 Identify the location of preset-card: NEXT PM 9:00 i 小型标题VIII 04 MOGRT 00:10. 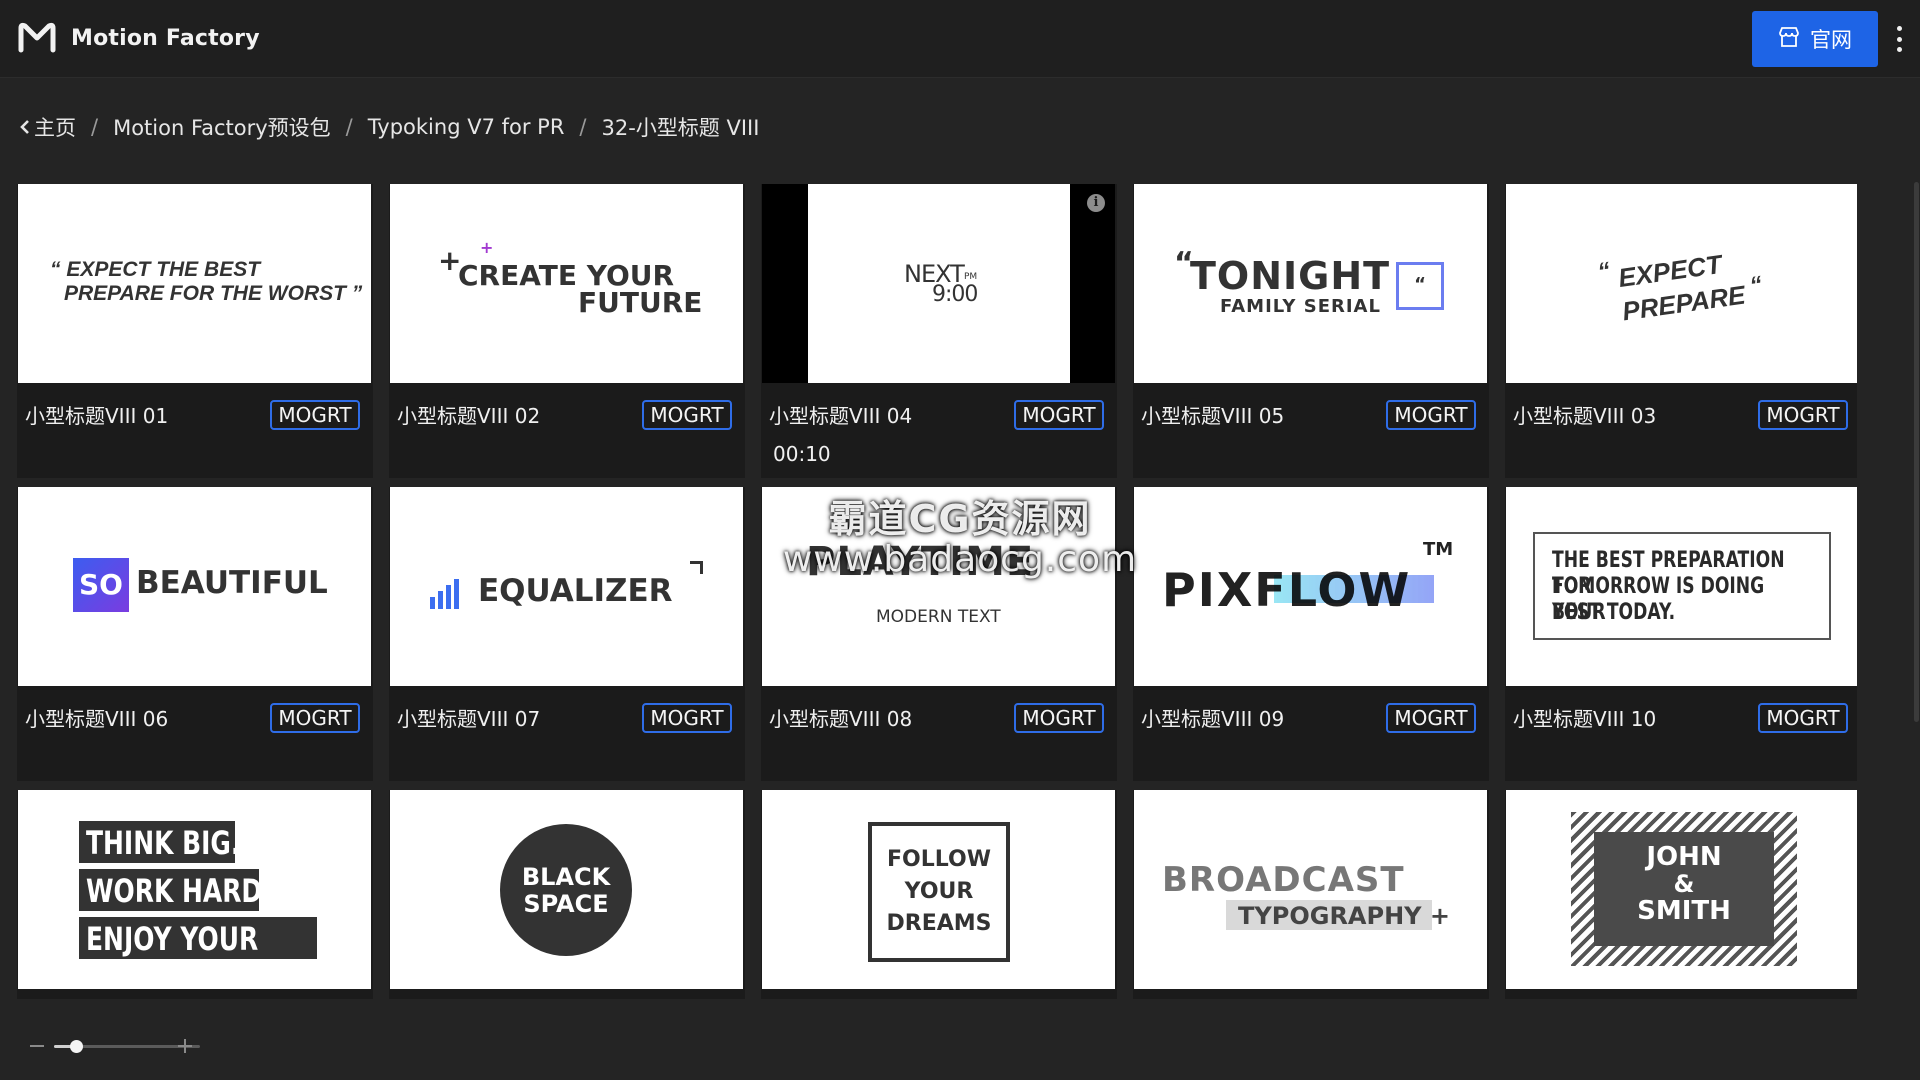
(939, 331).